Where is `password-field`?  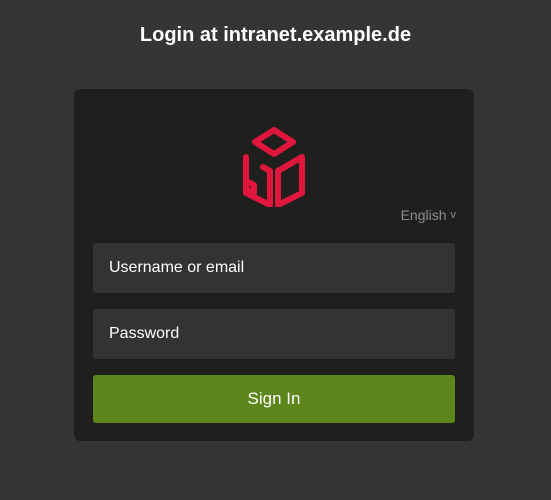 password-field is located at coordinates (274, 334).